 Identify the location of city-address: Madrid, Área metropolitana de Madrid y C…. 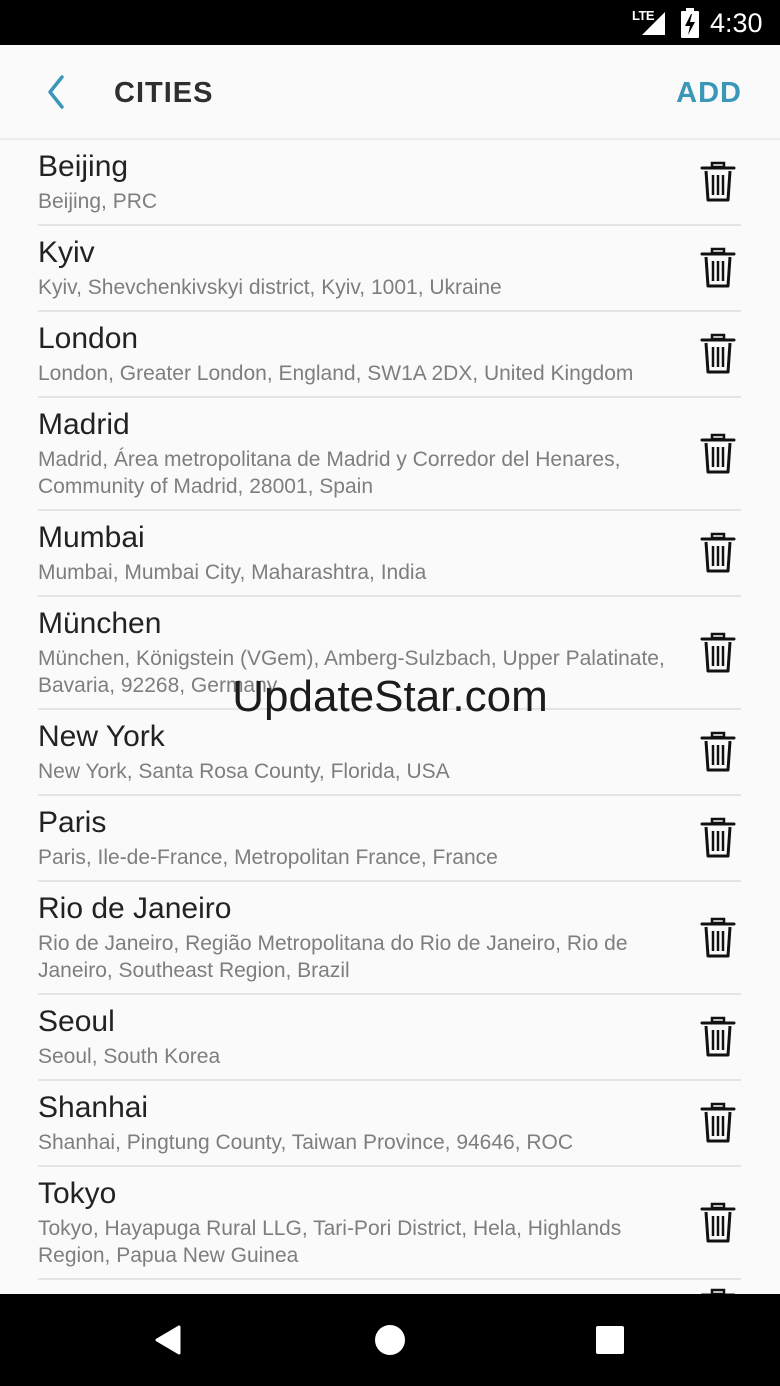
(329, 473).